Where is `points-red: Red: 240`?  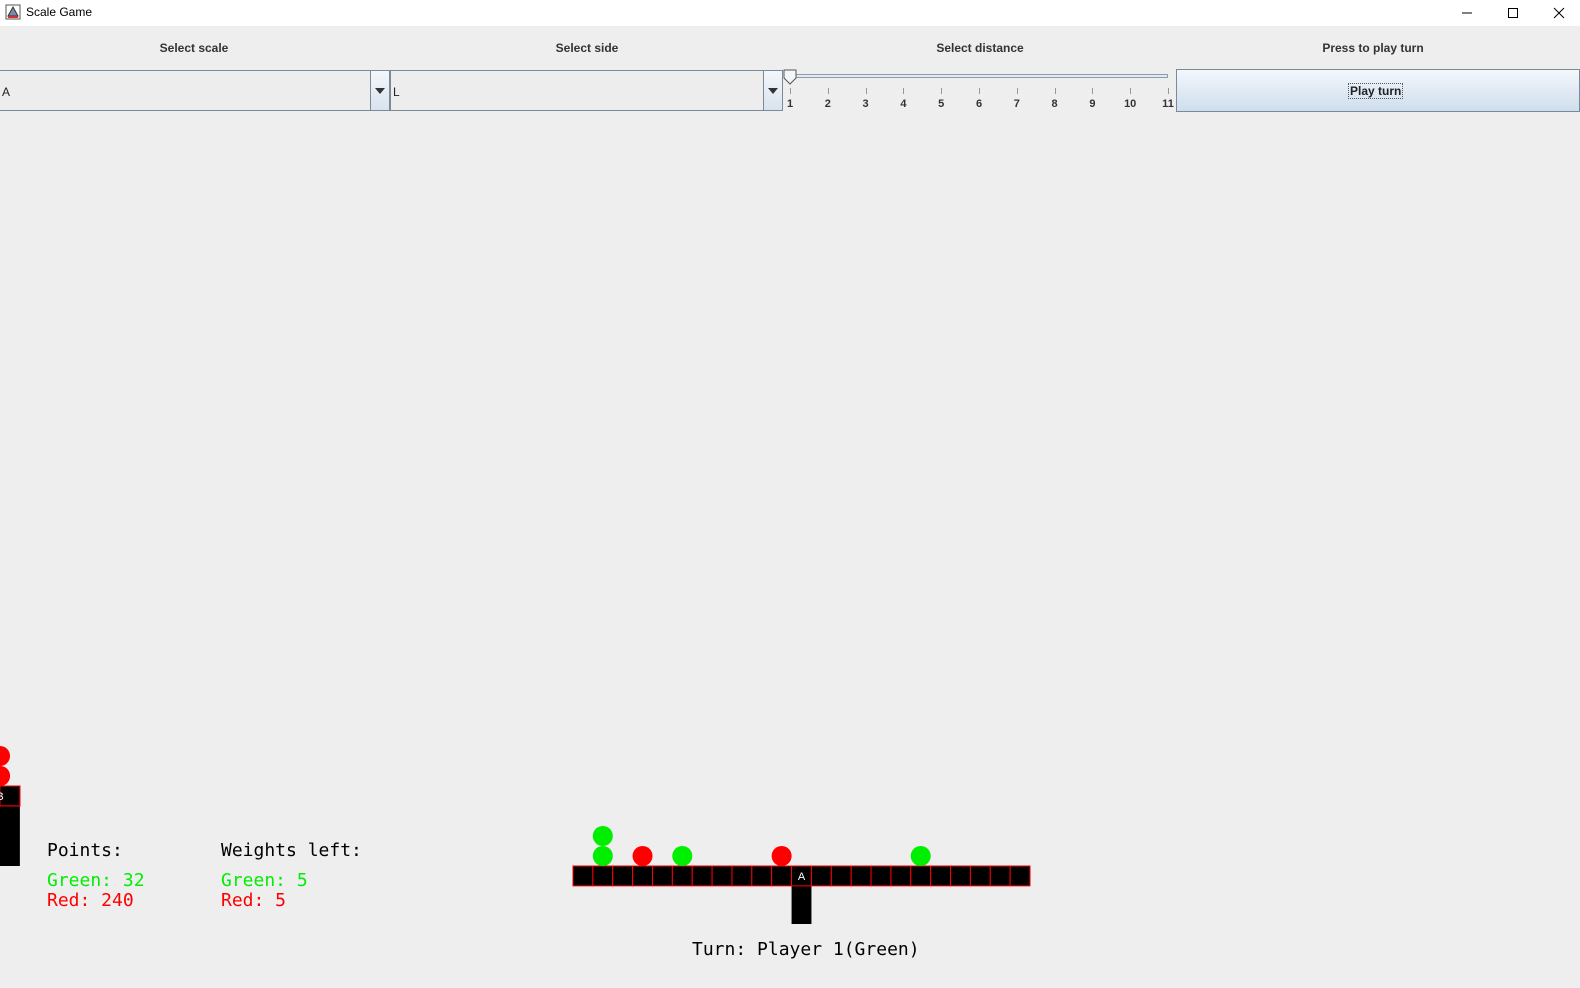
points-red: Red: 240 is located at coordinates (90, 900).